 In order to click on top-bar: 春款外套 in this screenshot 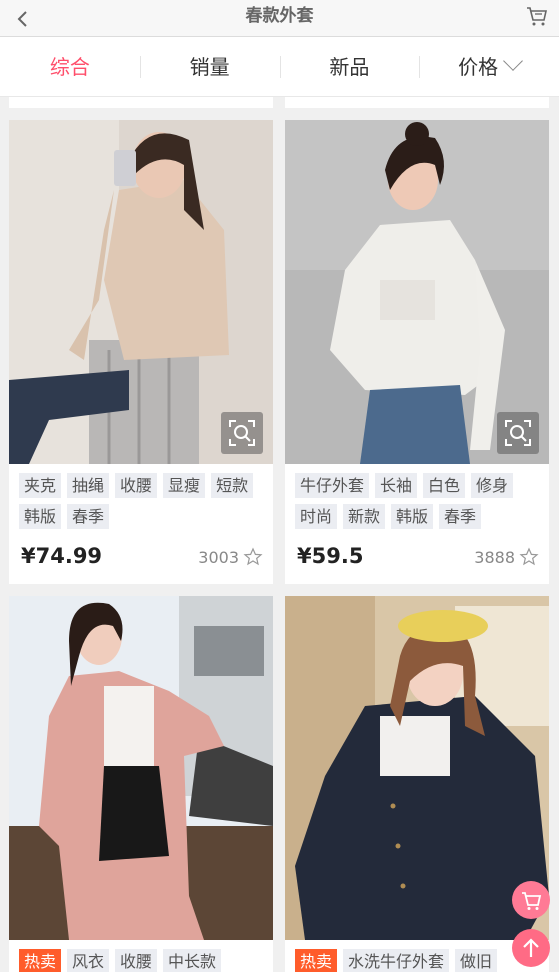, I will do `click(279, 18)`.